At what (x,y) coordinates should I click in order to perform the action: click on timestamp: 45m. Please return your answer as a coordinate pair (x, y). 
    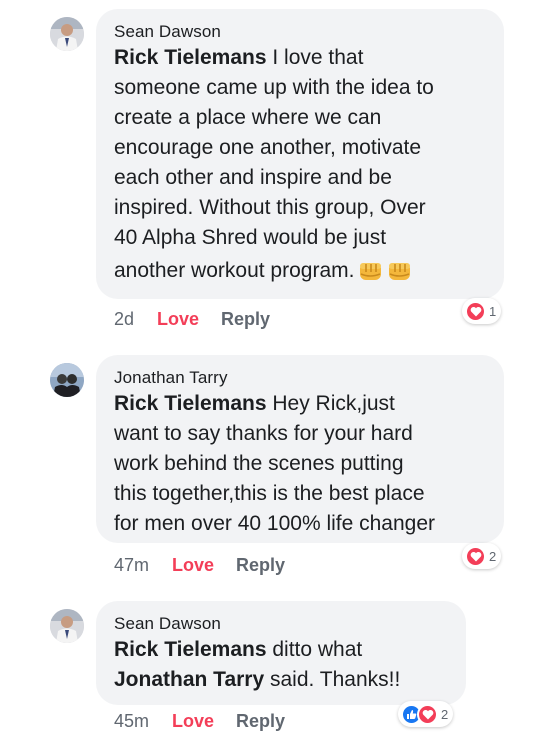
    Looking at the image, I should click on (131, 721).